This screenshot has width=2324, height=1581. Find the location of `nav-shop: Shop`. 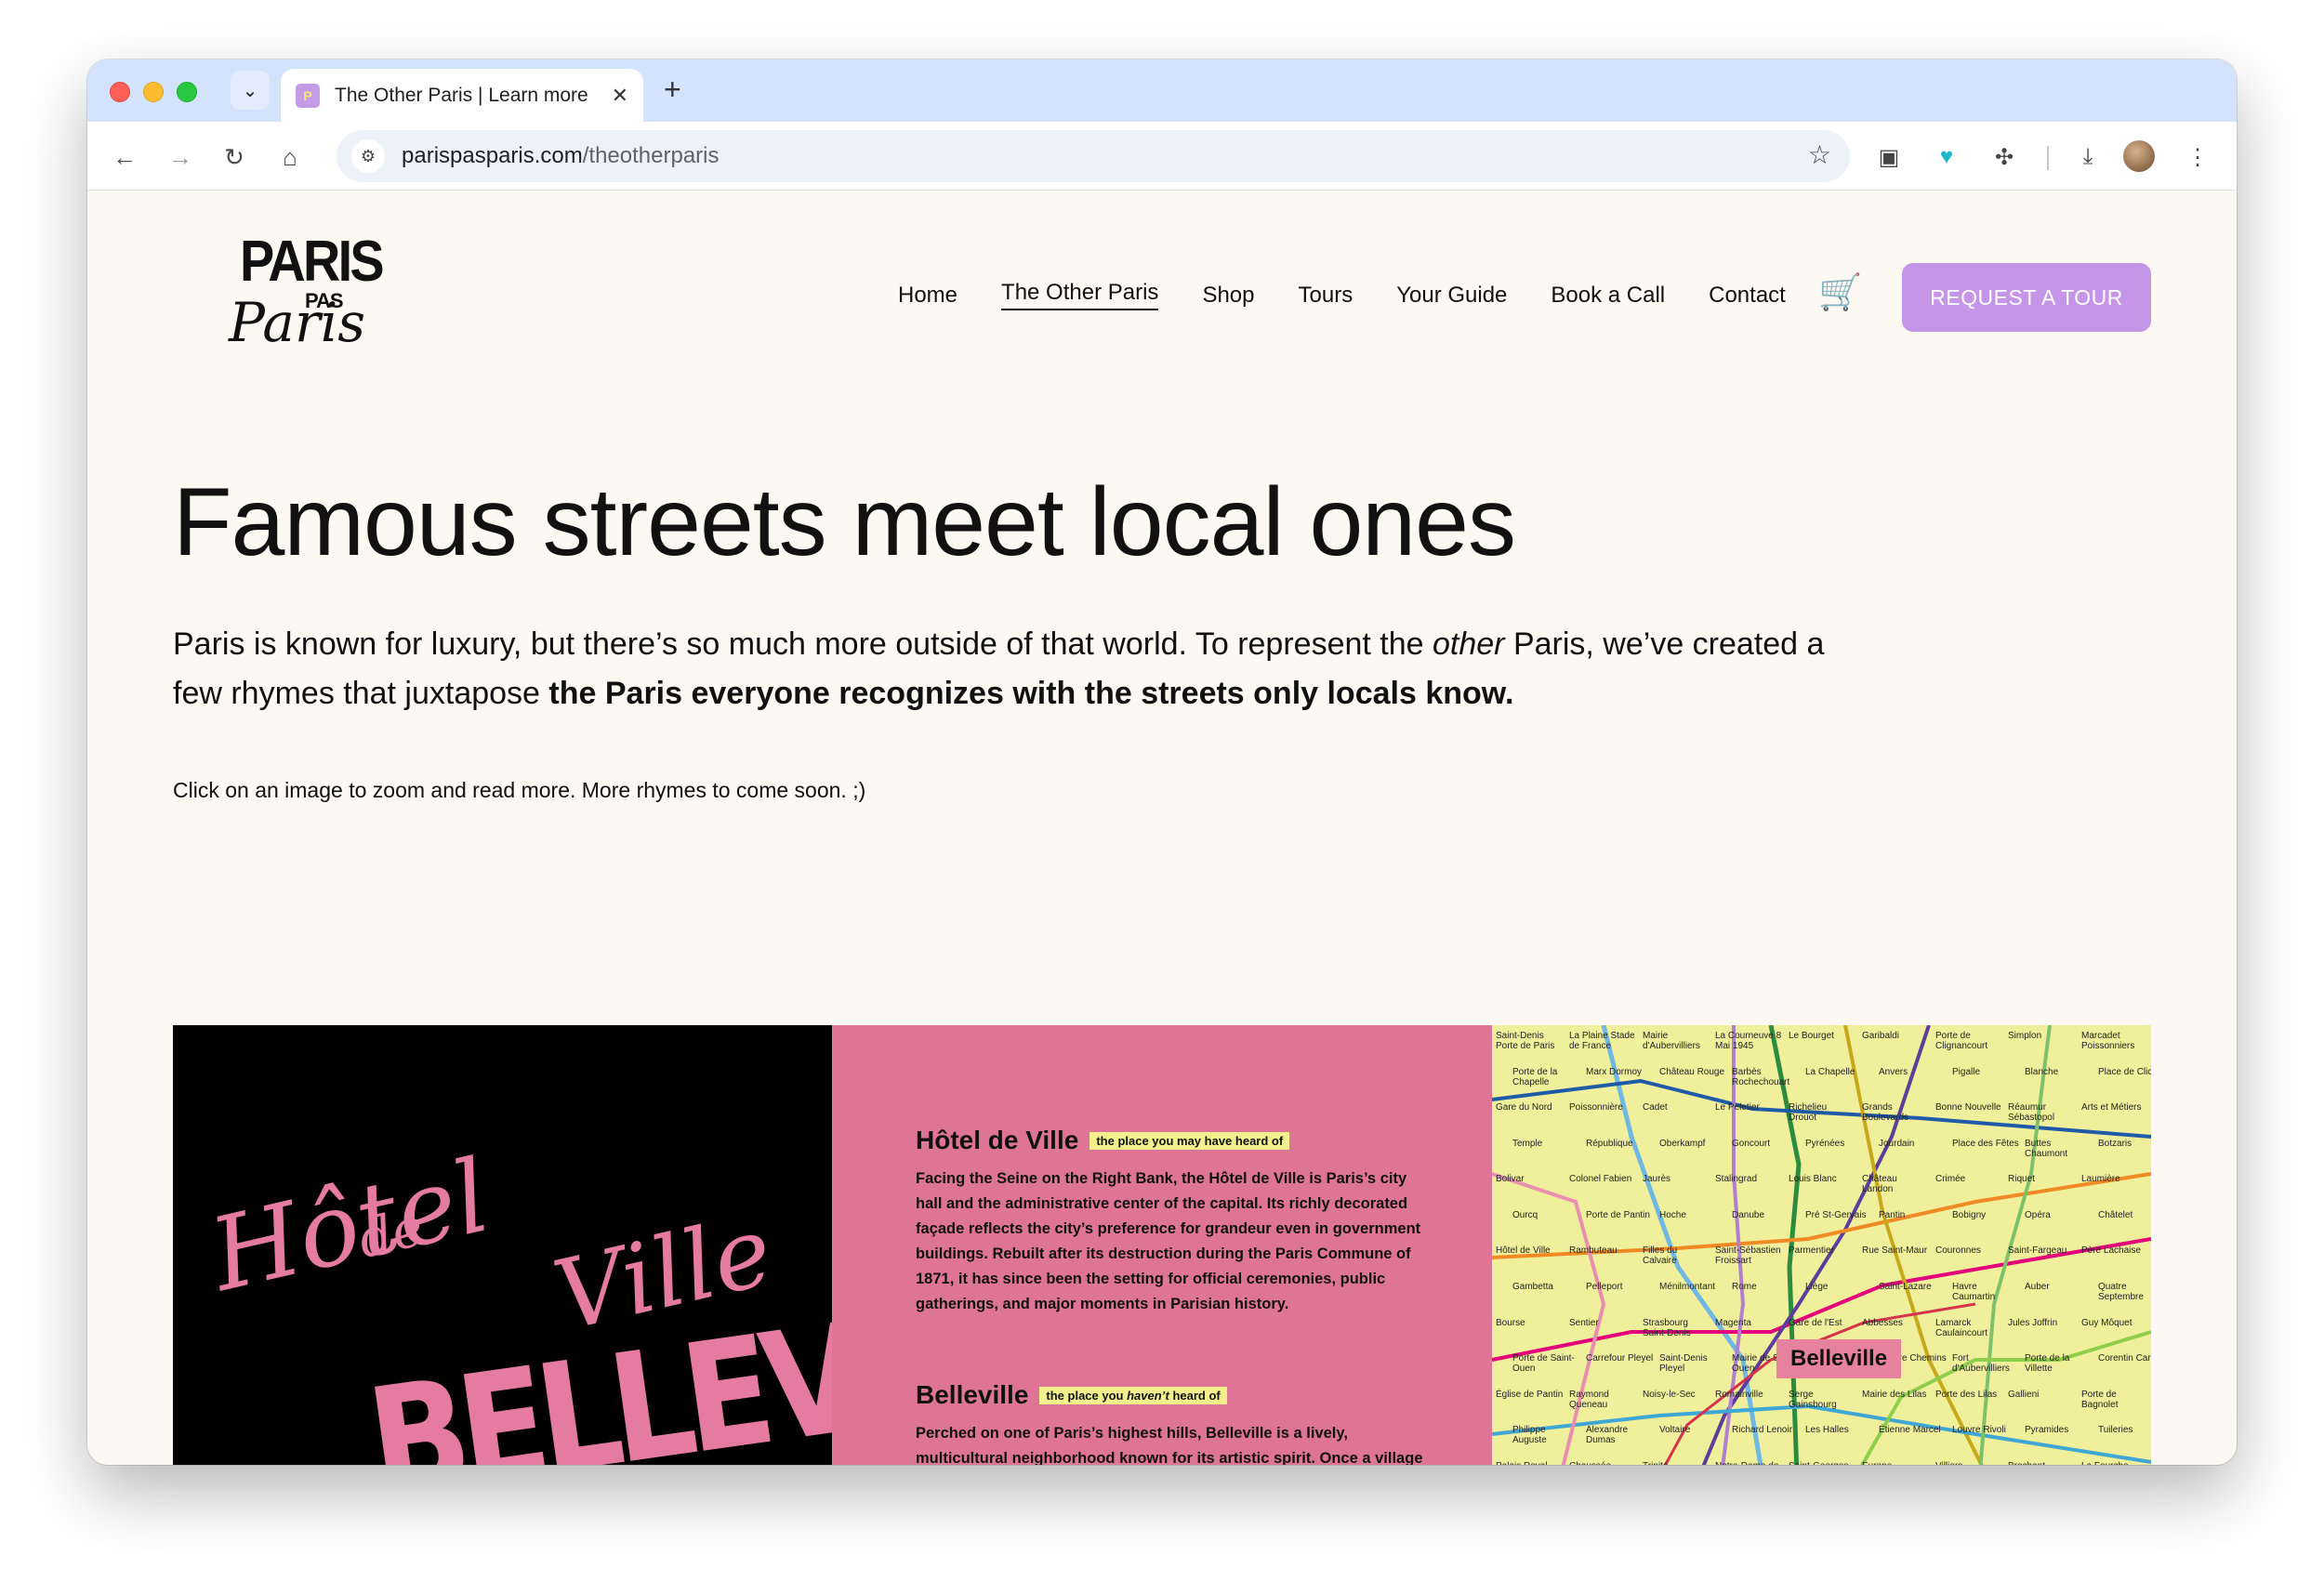

nav-shop: Shop is located at coordinates (1228, 296).